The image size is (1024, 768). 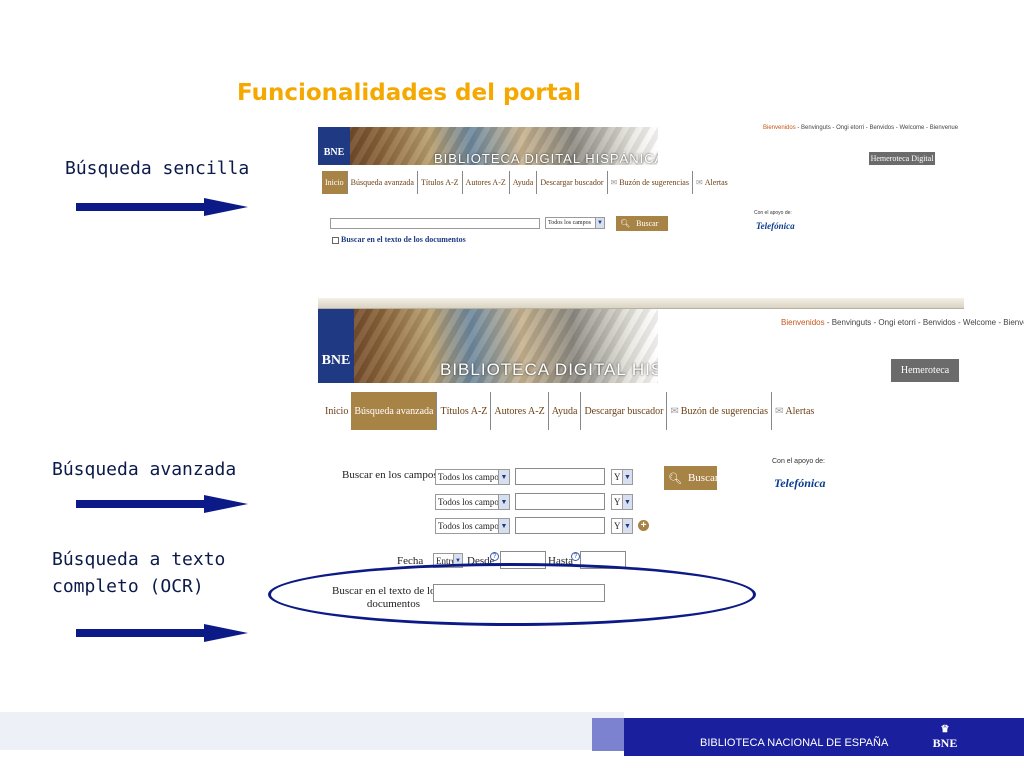 What do you see at coordinates (641, 303) in the screenshot?
I see `browser-strip` at bounding box center [641, 303].